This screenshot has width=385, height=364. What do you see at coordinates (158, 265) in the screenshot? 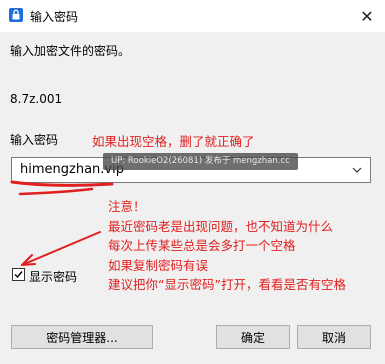
I see `annotation-line: 如果复制密码有误` at bounding box center [158, 265].